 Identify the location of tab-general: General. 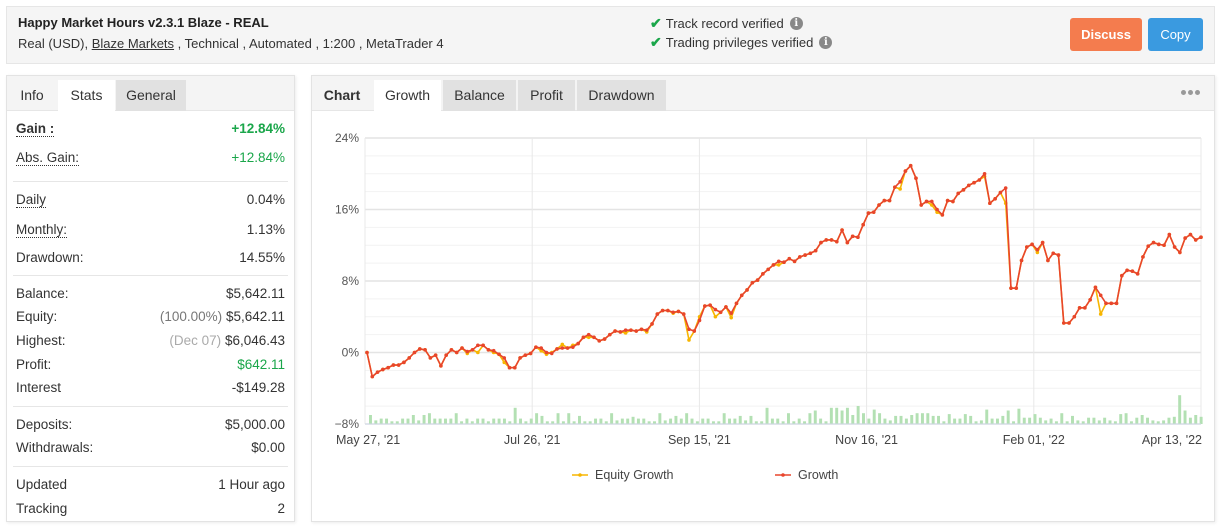
(151, 95).